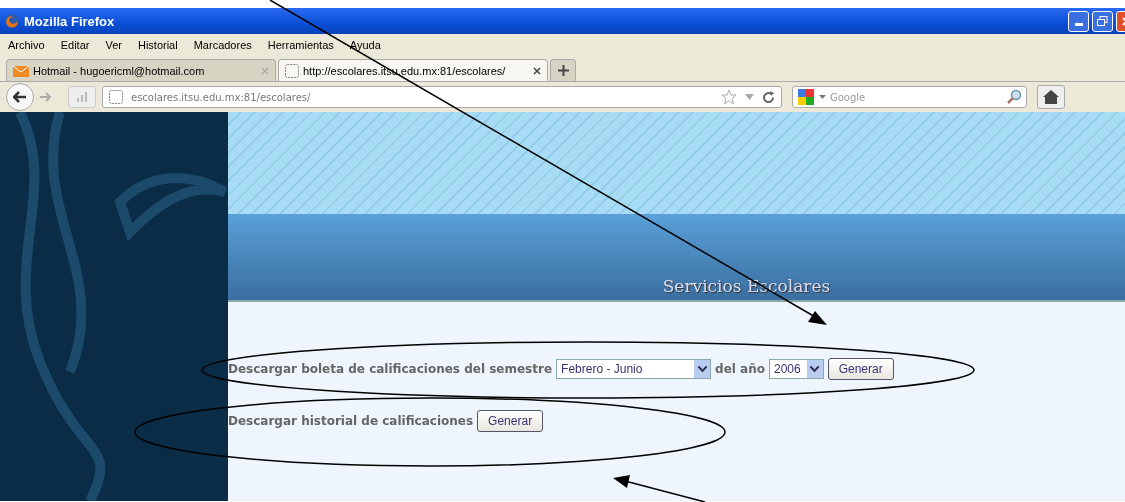 The image size is (1125, 502). What do you see at coordinates (1078, 21) in the screenshot?
I see `minimize-button` at bounding box center [1078, 21].